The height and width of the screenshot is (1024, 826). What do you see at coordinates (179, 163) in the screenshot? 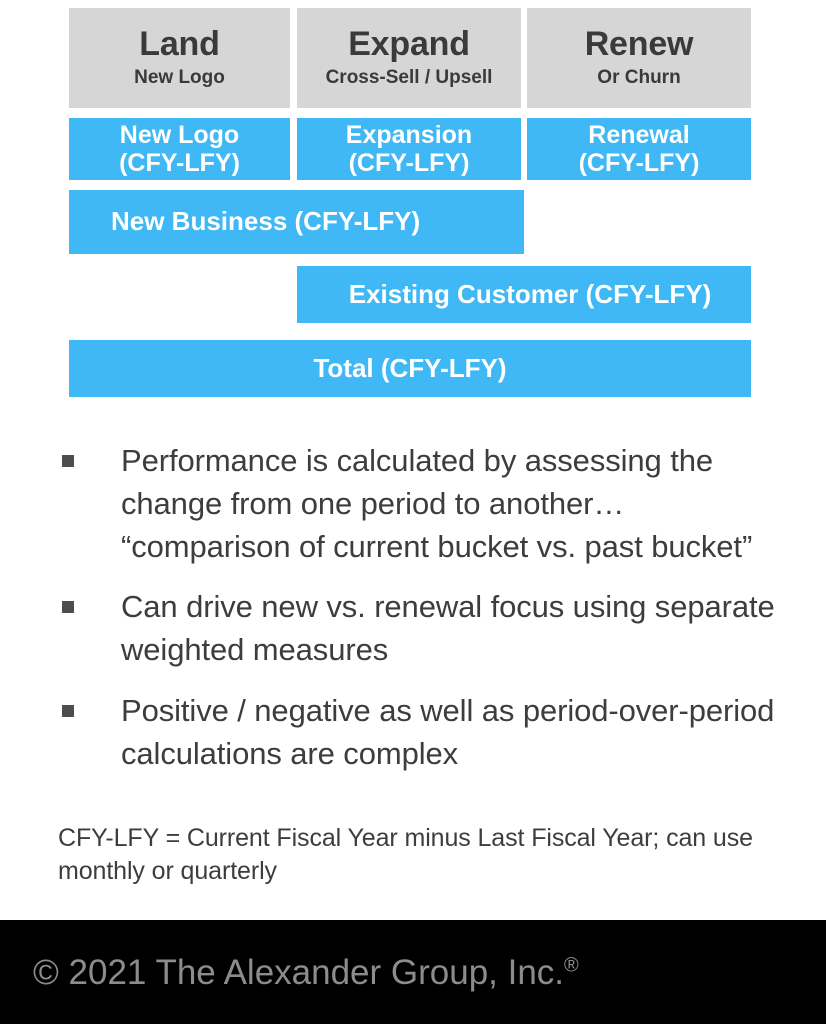
I see `bar-new-logo-line2: (CFY-LFY)` at bounding box center [179, 163].